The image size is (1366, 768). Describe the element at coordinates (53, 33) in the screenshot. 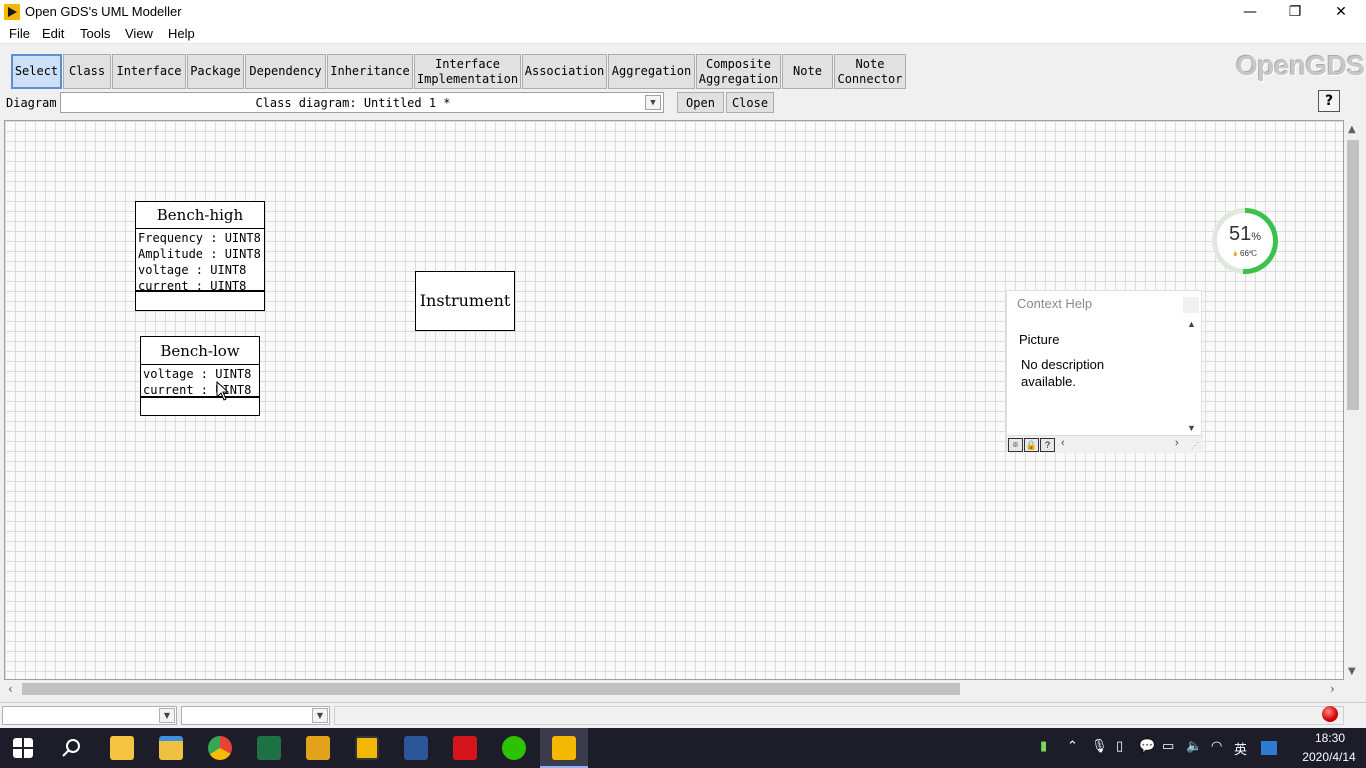

I see `menu-edit: Edit` at that location.